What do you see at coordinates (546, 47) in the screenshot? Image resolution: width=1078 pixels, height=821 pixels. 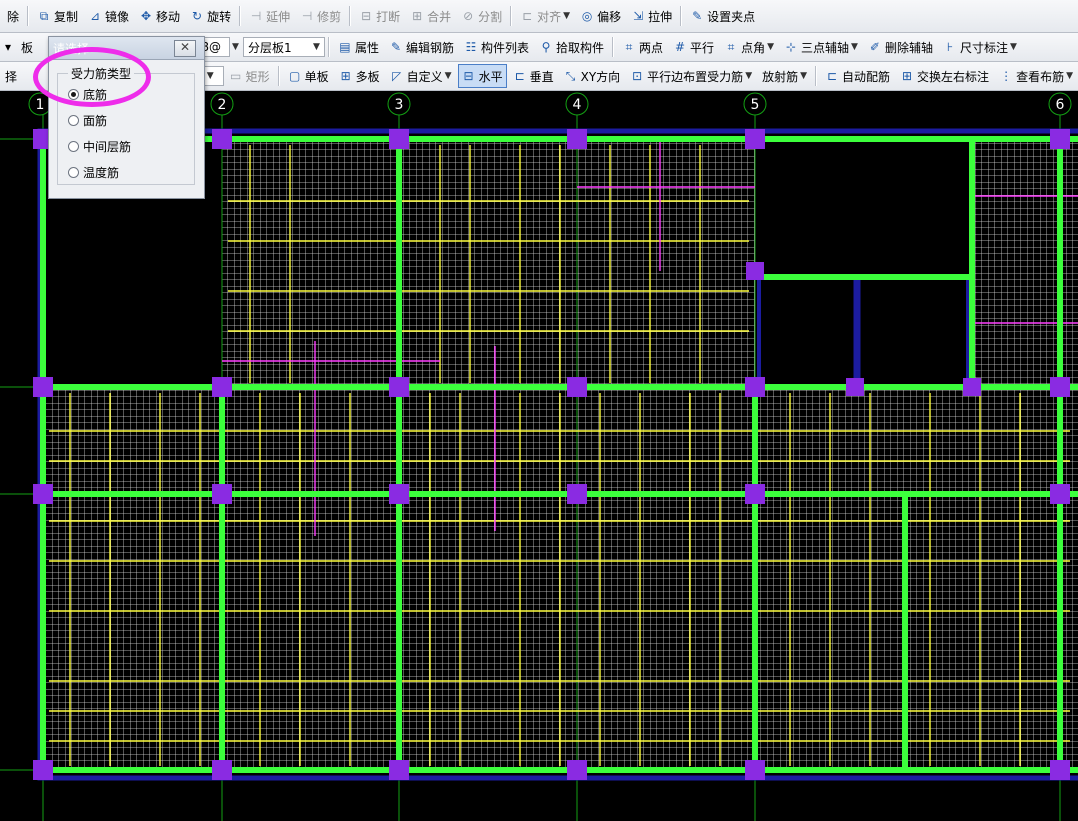 I see `component-icon-3: ⚲` at bounding box center [546, 47].